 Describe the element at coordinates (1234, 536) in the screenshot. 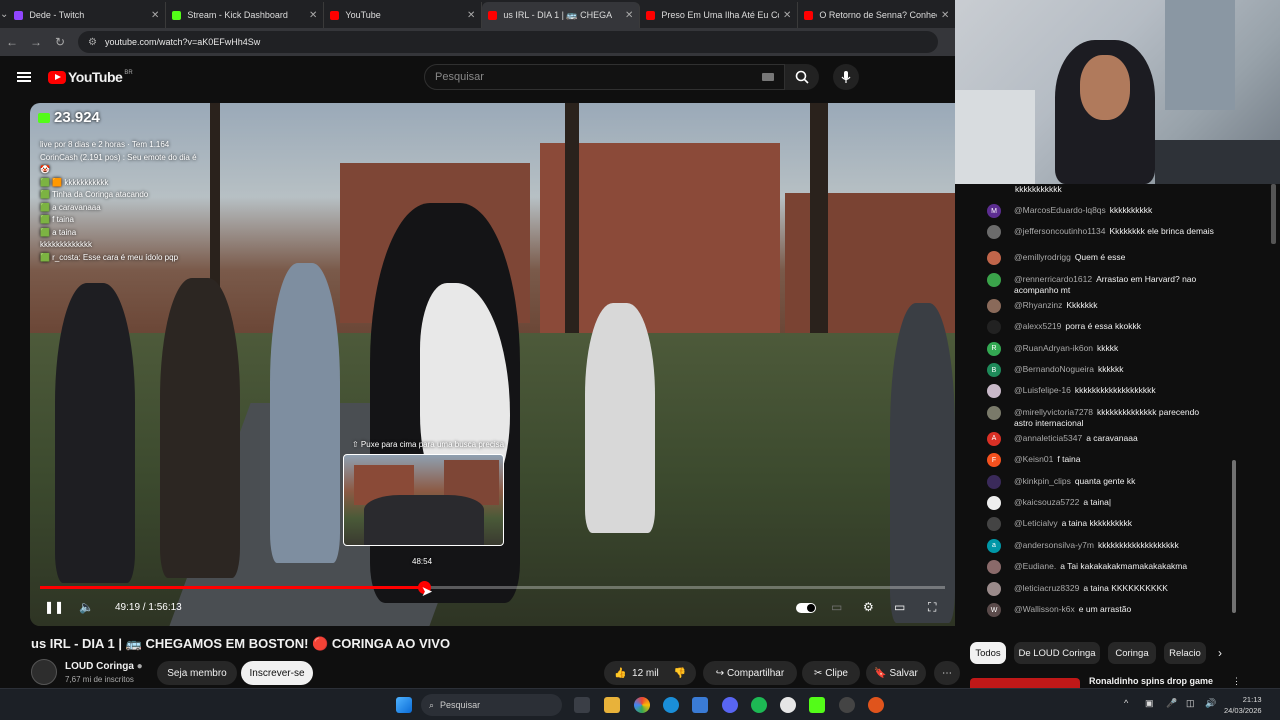

I see `chat-scrollbar` at that location.